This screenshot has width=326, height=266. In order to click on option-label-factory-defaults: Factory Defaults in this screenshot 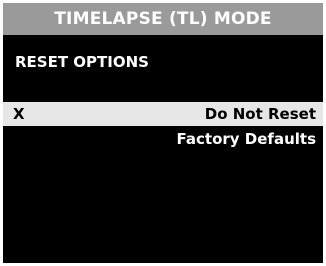, I will do `click(246, 139)`.